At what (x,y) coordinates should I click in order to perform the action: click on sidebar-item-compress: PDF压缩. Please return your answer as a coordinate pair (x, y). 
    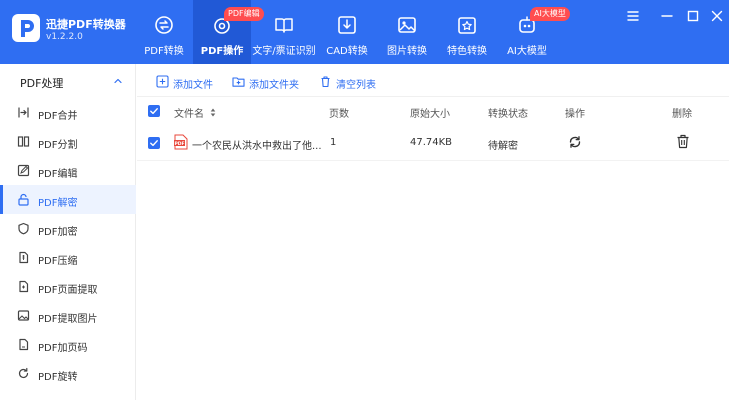
    Looking at the image, I should click on (68, 257).